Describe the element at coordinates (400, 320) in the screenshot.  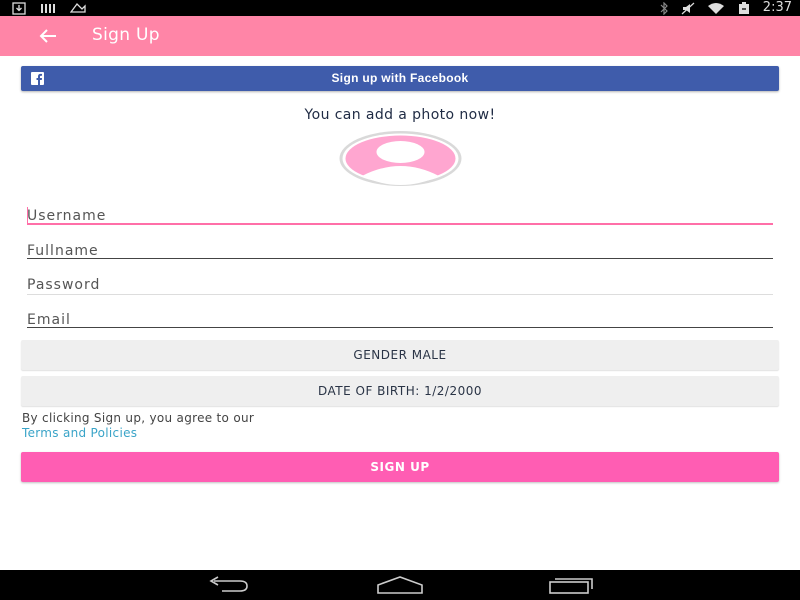
I see `email-input` at that location.